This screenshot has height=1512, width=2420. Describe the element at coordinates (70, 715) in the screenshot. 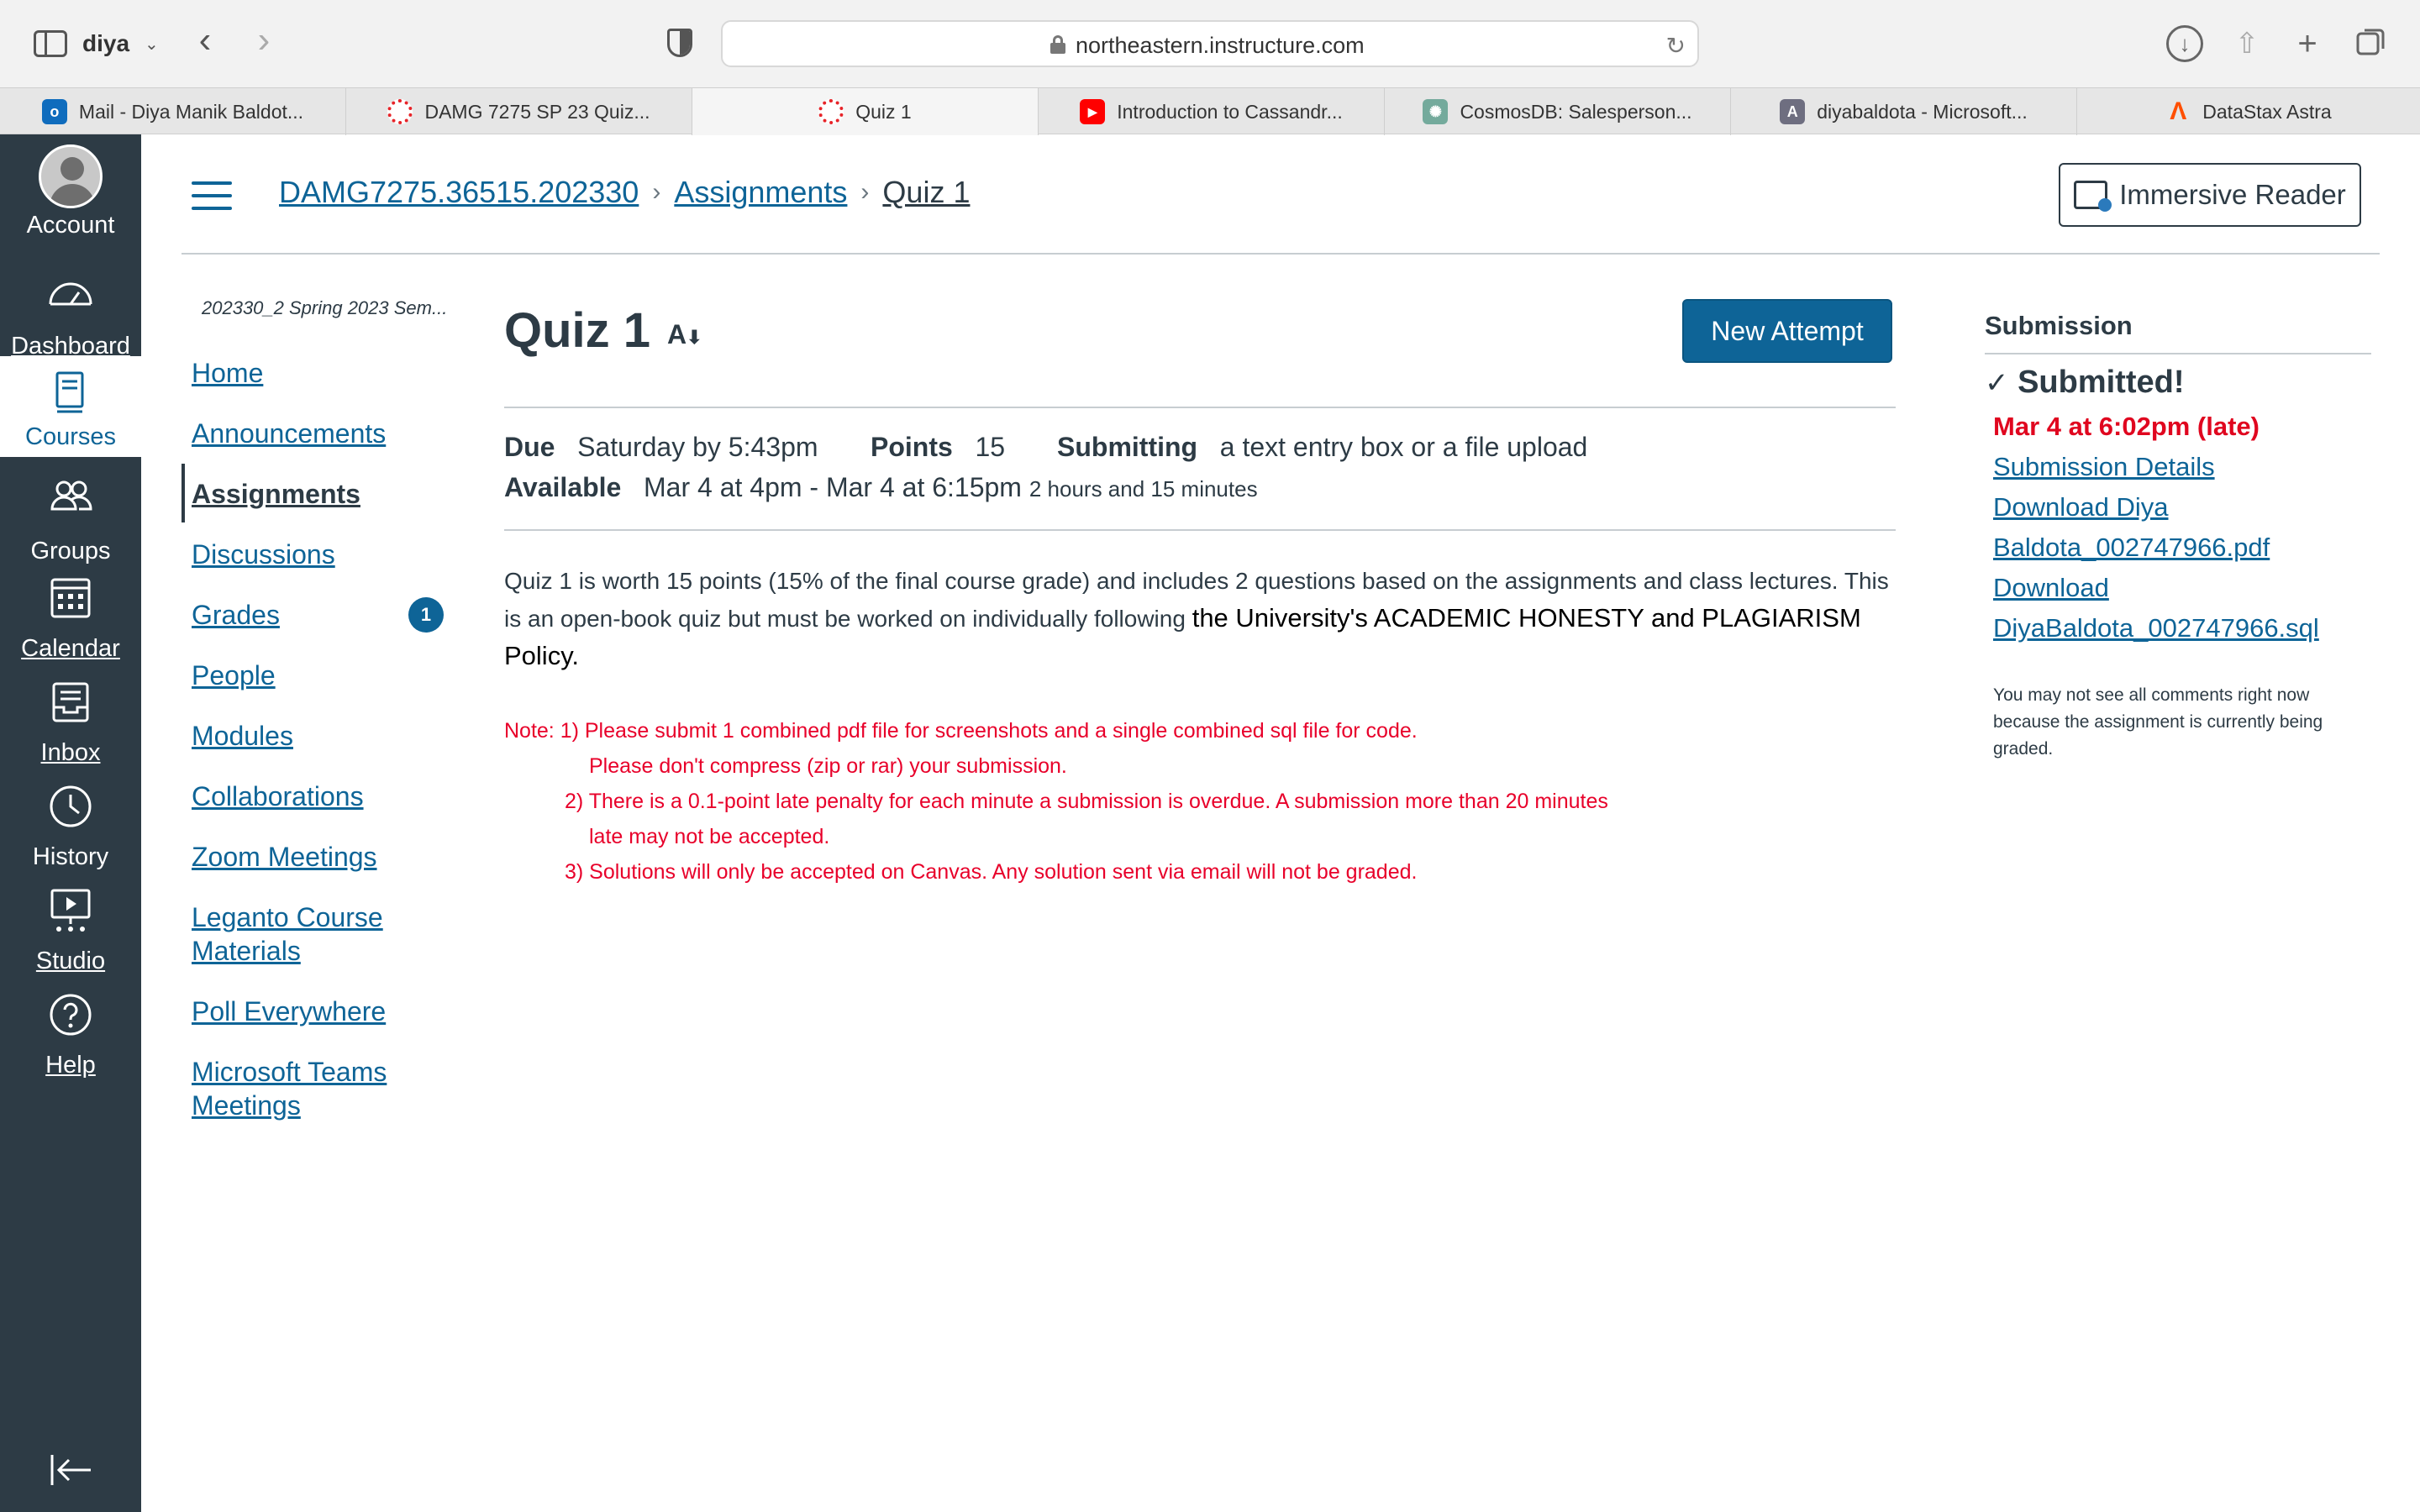

I see `nav-inbox: Inbox` at that location.